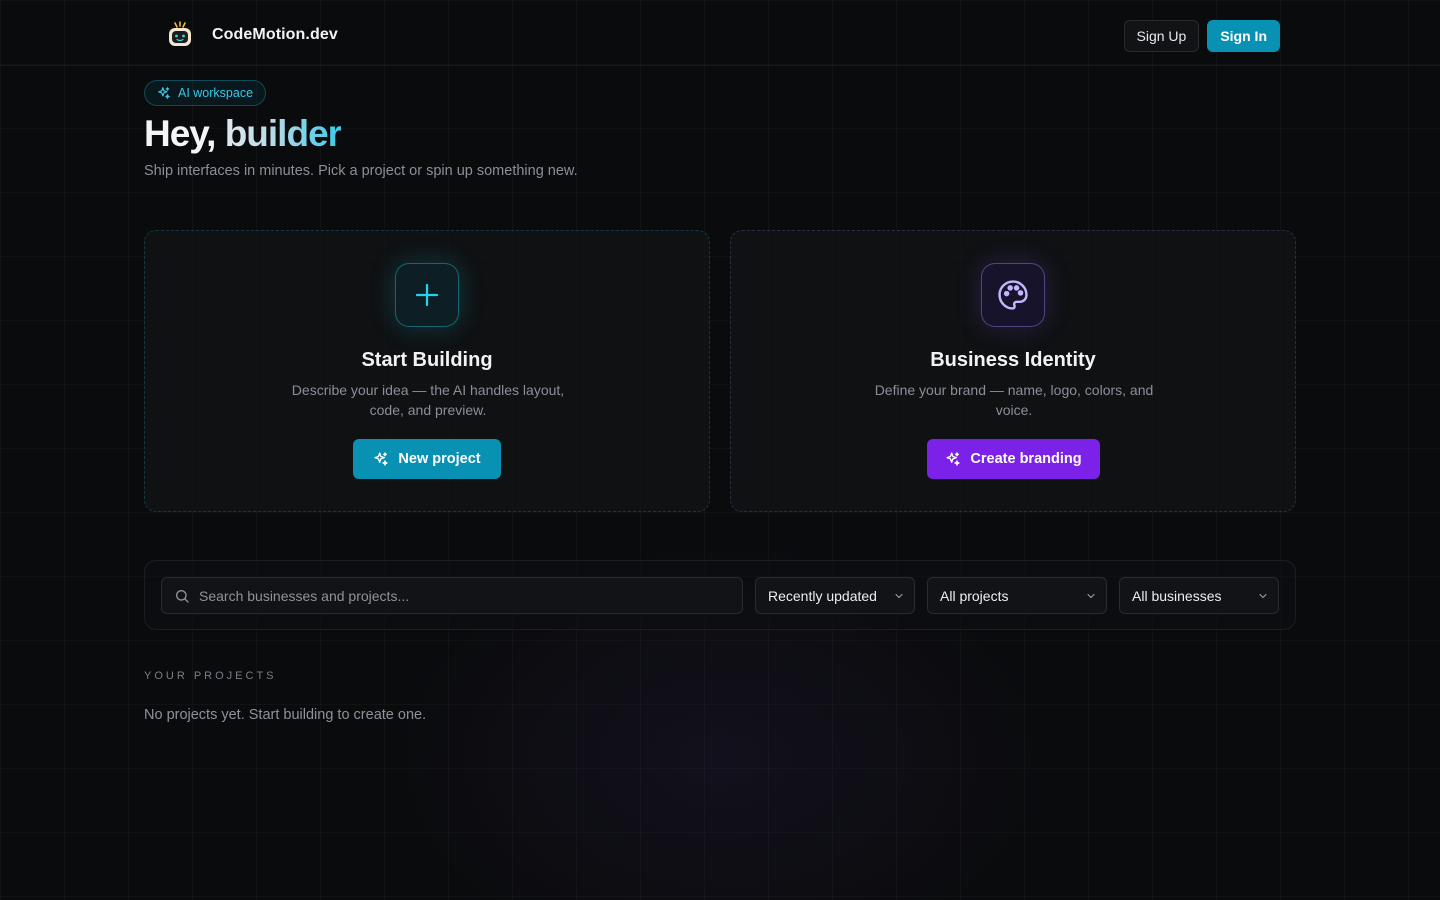  What do you see at coordinates (427, 360) in the screenshot?
I see `card-title: Start Building` at bounding box center [427, 360].